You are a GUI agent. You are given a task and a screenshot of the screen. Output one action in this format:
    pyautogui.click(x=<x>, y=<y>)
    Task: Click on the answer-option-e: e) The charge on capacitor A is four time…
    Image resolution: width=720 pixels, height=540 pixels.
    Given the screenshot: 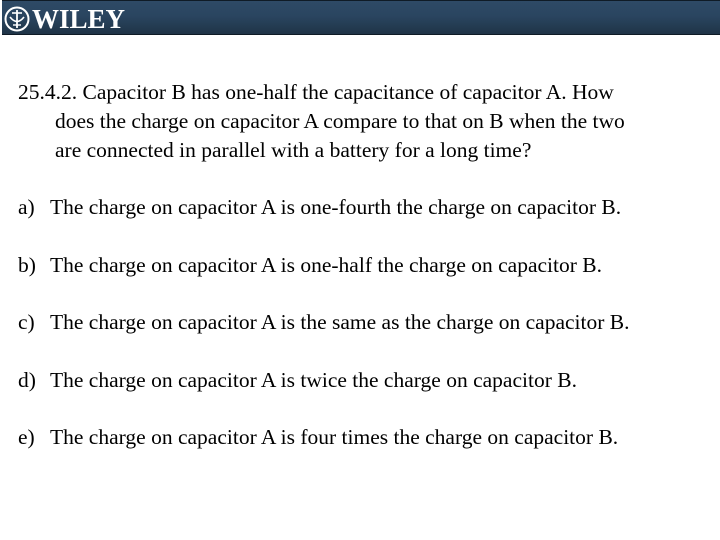 What is the action you would take?
    pyautogui.click(x=318, y=437)
    